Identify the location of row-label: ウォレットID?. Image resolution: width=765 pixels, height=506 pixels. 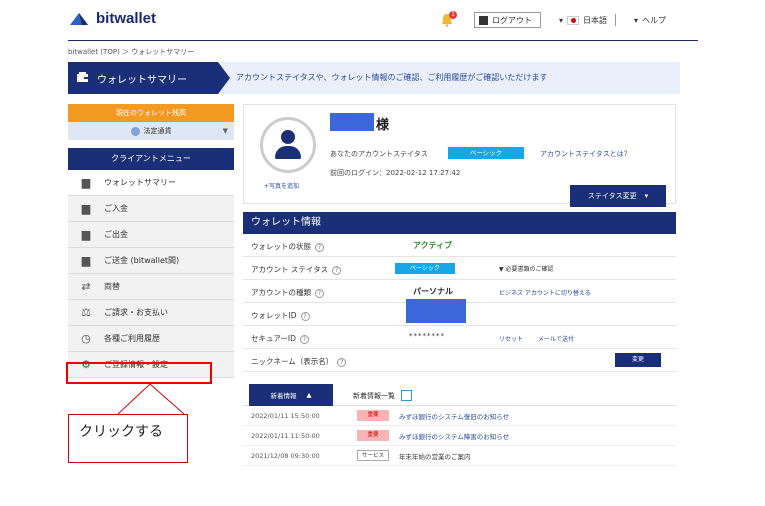
(280, 315).